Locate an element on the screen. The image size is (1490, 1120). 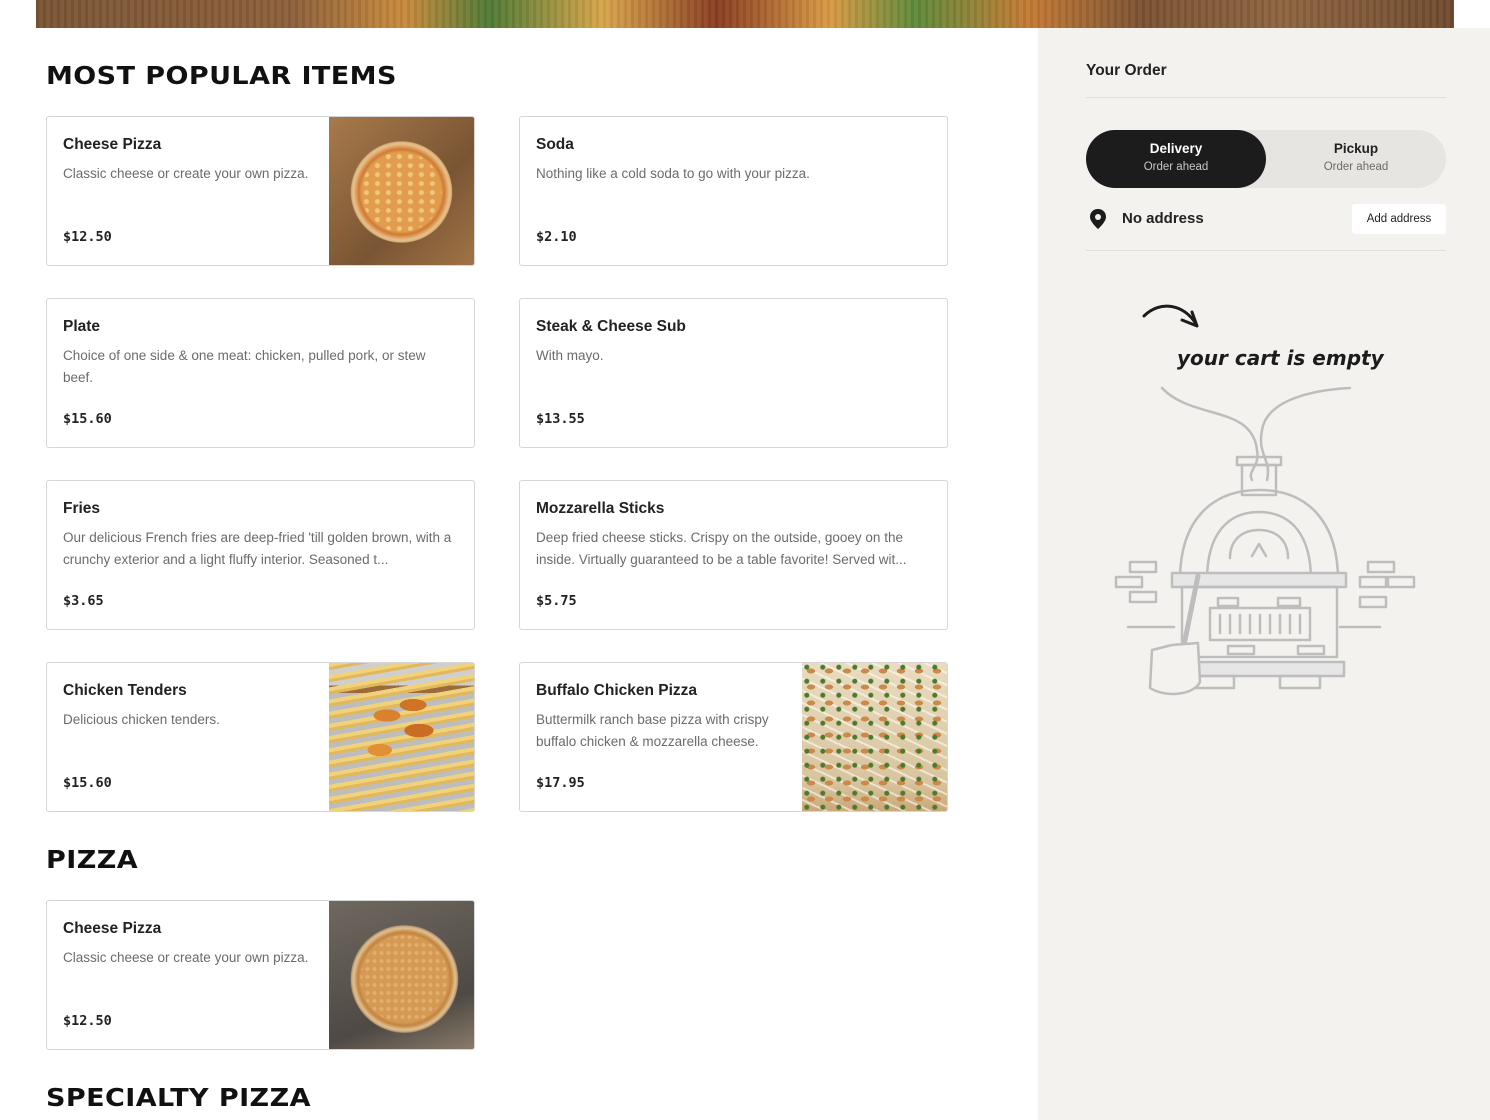
empty-cart-illustration: your cart is empty is located at coordinates (1265, 500).